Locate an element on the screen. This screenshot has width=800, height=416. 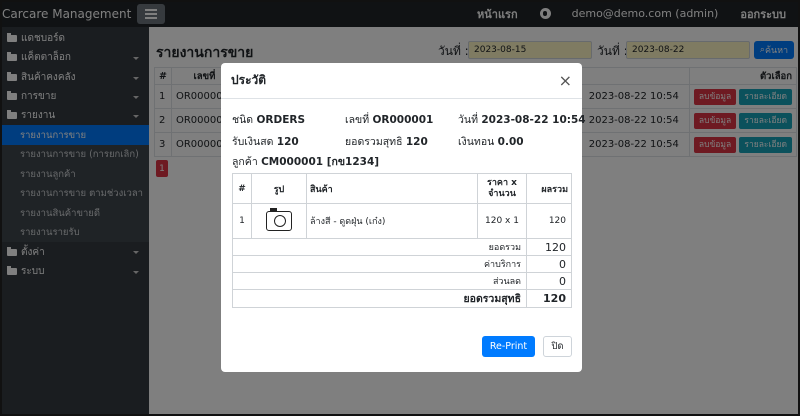
summary-row: ยอดรวม 120 is located at coordinates (402, 247).